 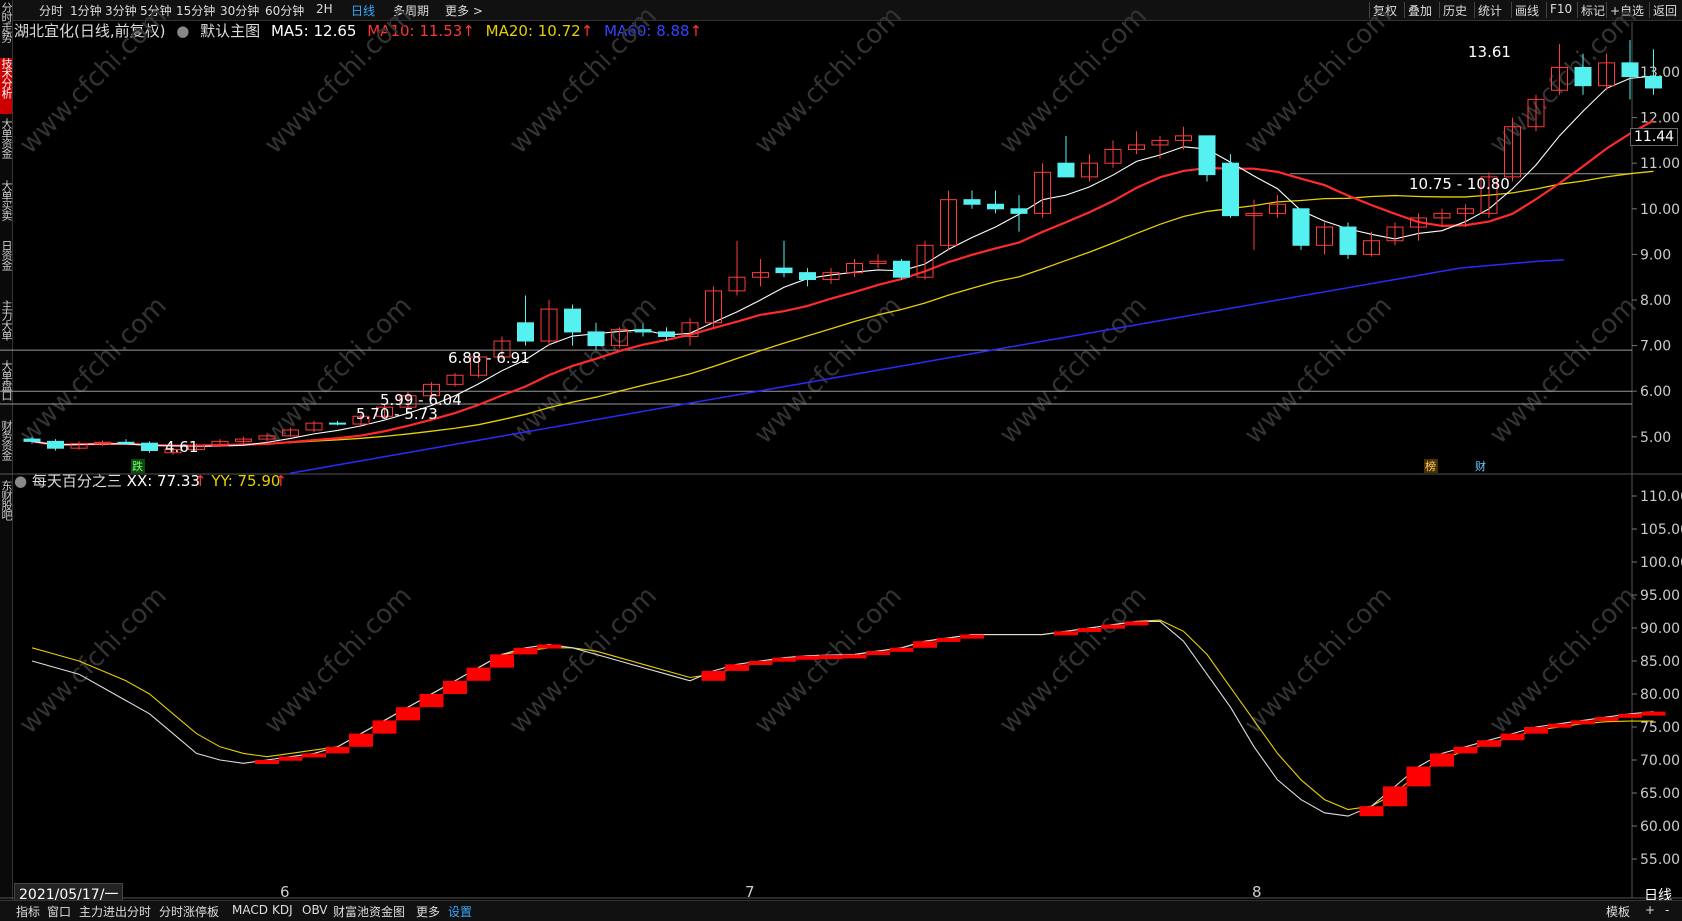 I want to click on cai-flag: 财, so click(x=1480, y=466).